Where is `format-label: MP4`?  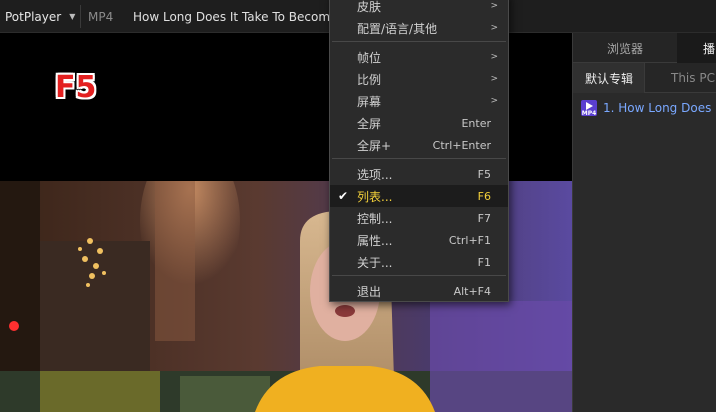
format-label: MP4 is located at coordinates (101, 16).